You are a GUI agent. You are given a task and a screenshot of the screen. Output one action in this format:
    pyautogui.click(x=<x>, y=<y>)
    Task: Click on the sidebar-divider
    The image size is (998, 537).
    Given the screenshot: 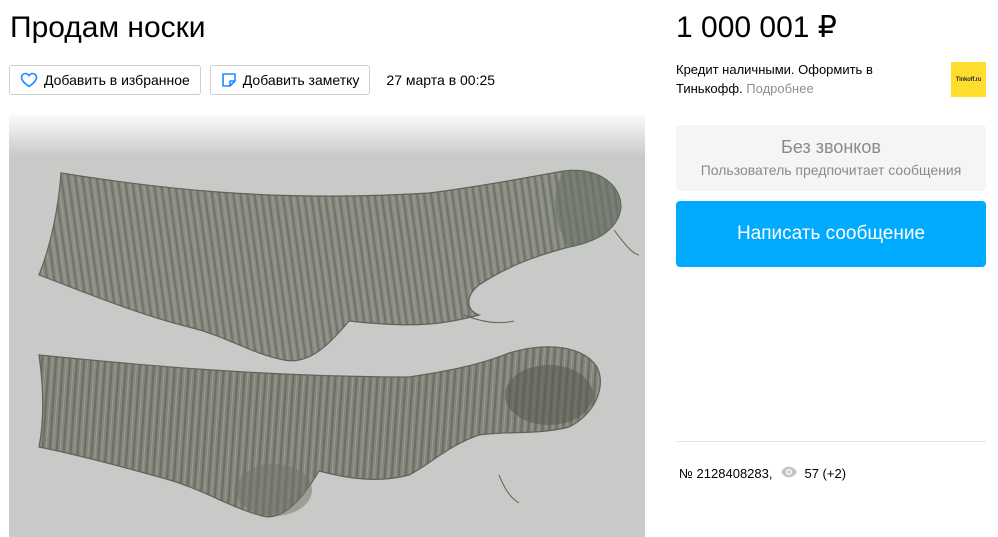 What is the action you would take?
    pyautogui.click(x=831, y=441)
    